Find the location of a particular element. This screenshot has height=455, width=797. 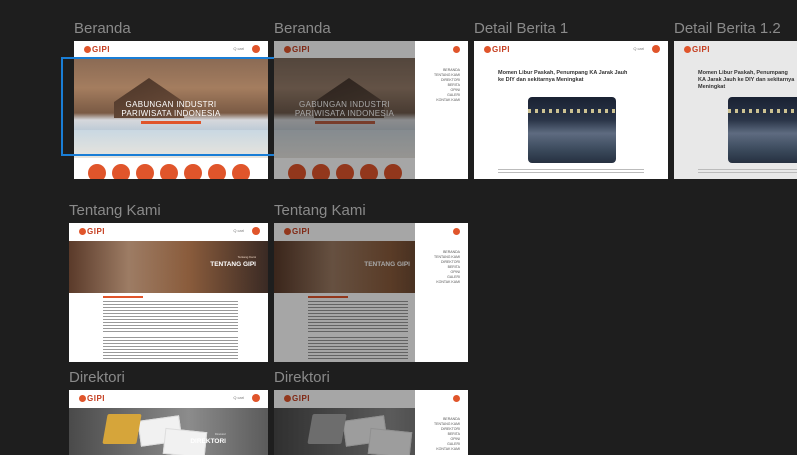

folder-icon is located at coordinates (122, 429).